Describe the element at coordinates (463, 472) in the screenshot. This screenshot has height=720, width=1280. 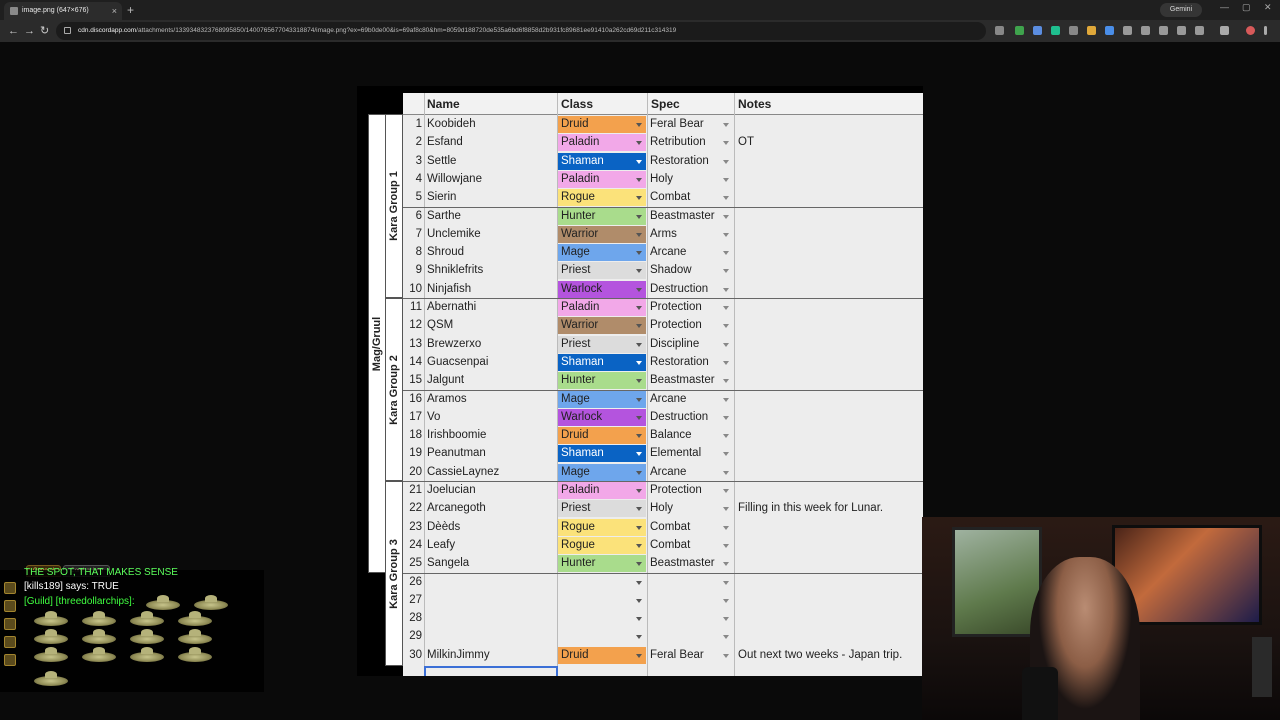
I see `player-name-cell: CassieLaynez` at that location.